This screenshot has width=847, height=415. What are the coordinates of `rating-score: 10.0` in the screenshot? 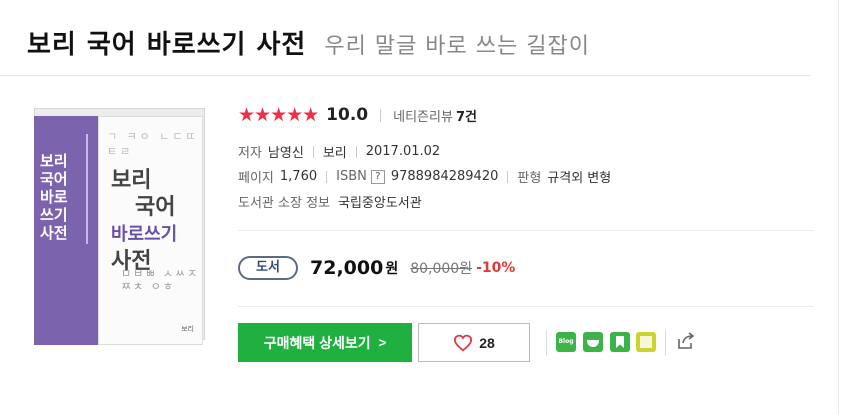 It's located at (347, 115).